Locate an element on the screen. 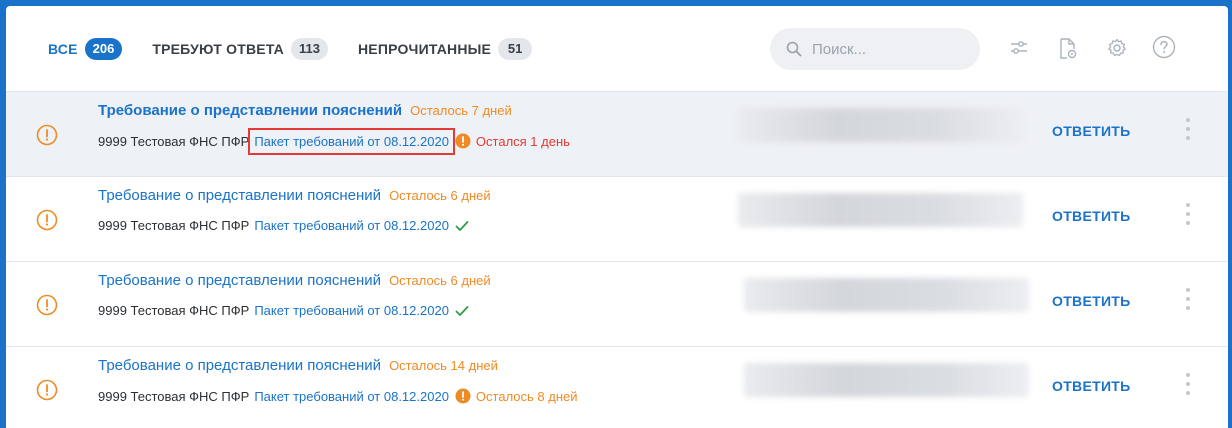  deadline-text: Осталось 14 дней is located at coordinates (443, 365).